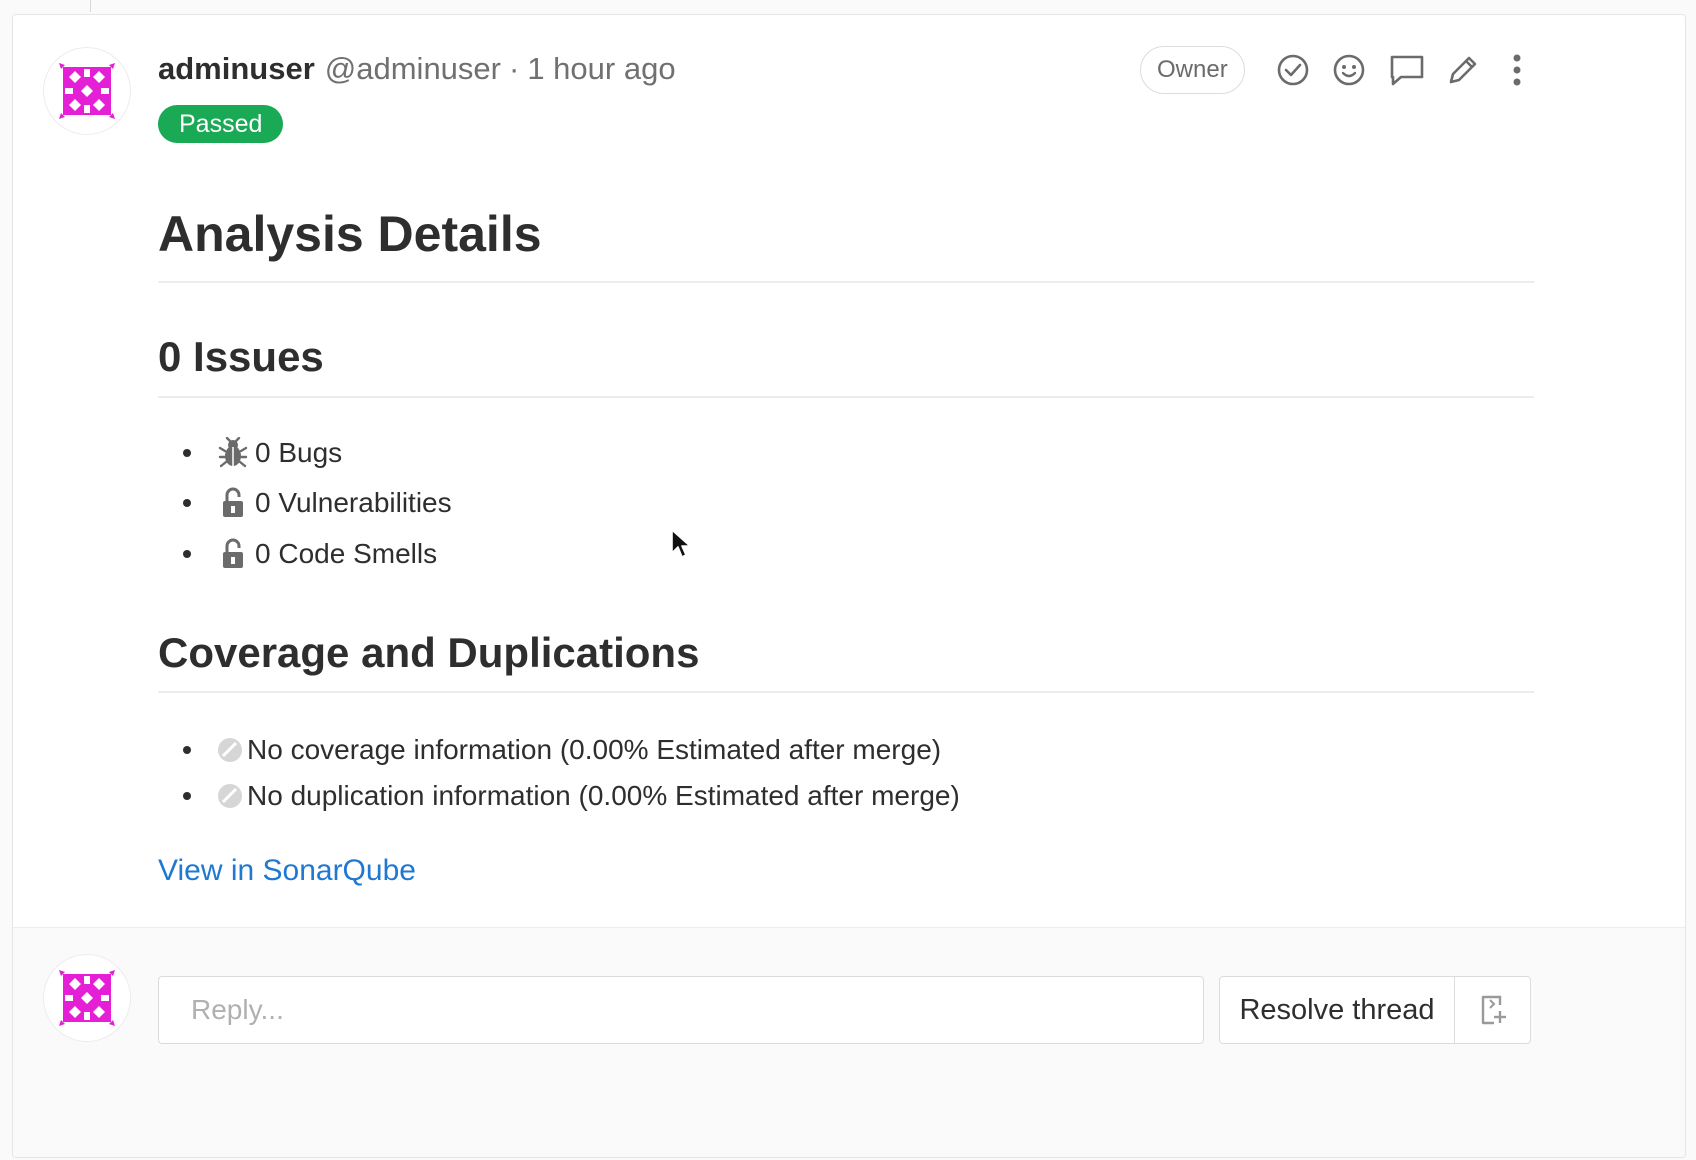 This screenshot has height=1160, width=1696. What do you see at coordinates (1337, 1010) in the screenshot?
I see `resolve-thread-button: Resolve thread` at bounding box center [1337, 1010].